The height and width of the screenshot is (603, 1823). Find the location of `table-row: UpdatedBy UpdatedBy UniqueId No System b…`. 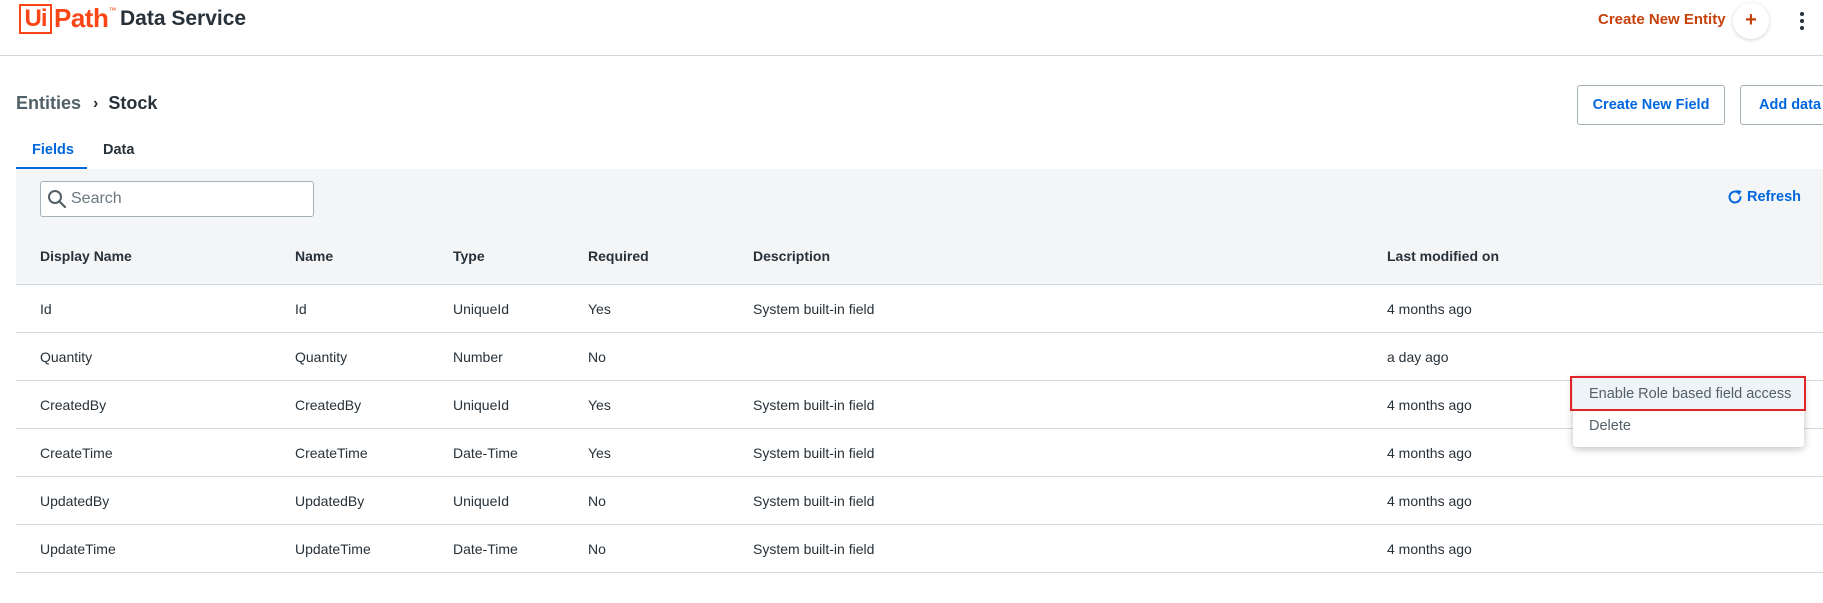

table-row: UpdatedBy UpdatedBy UniqueId No System b… is located at coordinates (919, 501).